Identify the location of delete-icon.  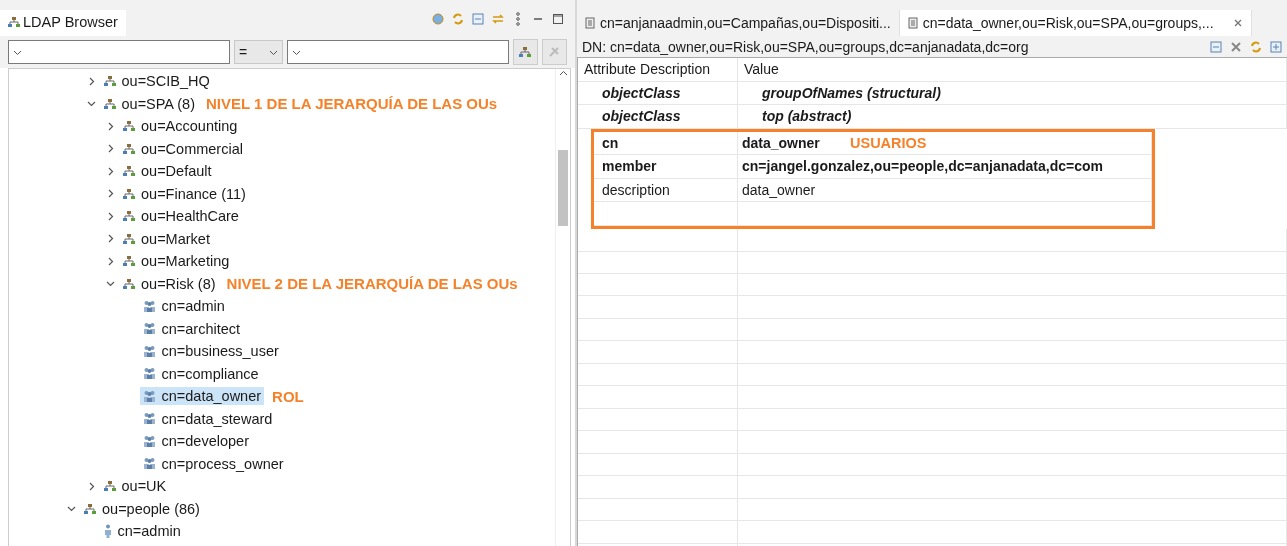
(1236, 46).